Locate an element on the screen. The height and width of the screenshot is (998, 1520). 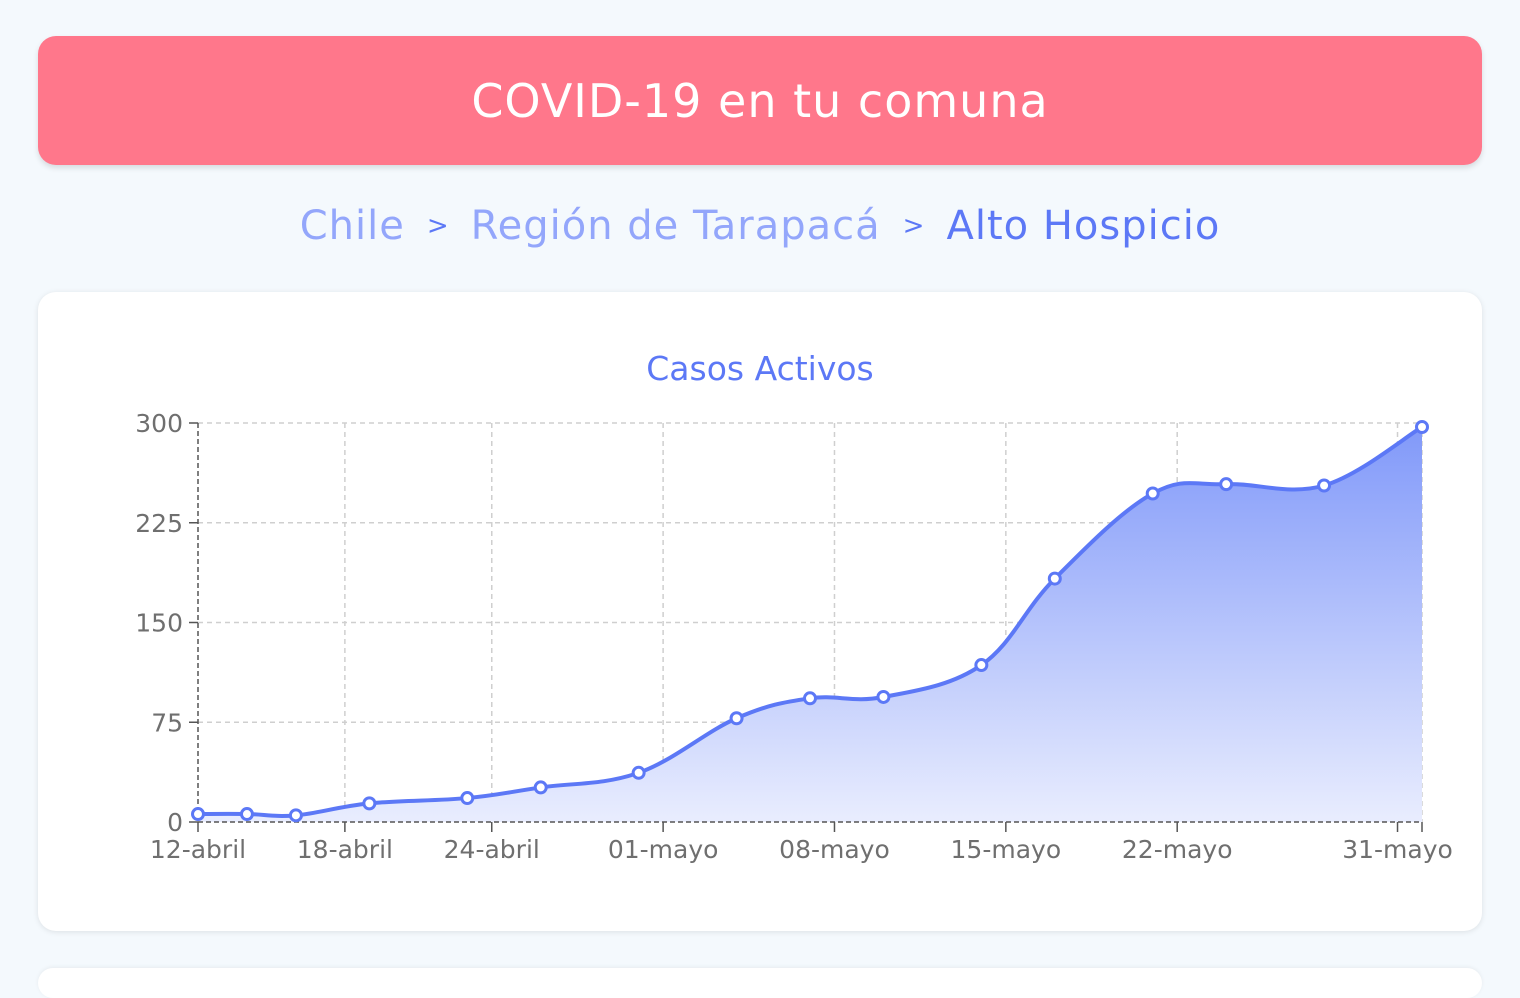
x-tick-label: 24-abril is located at coordinates (492, 849).